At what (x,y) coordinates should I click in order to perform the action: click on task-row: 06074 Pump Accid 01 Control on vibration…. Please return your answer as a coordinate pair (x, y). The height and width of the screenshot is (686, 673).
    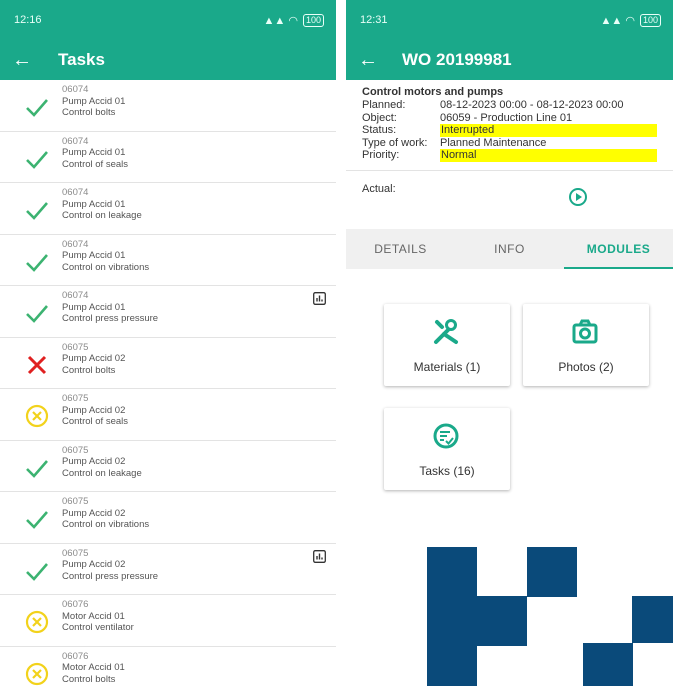
    Looking at the image, I should click on (168, 260).